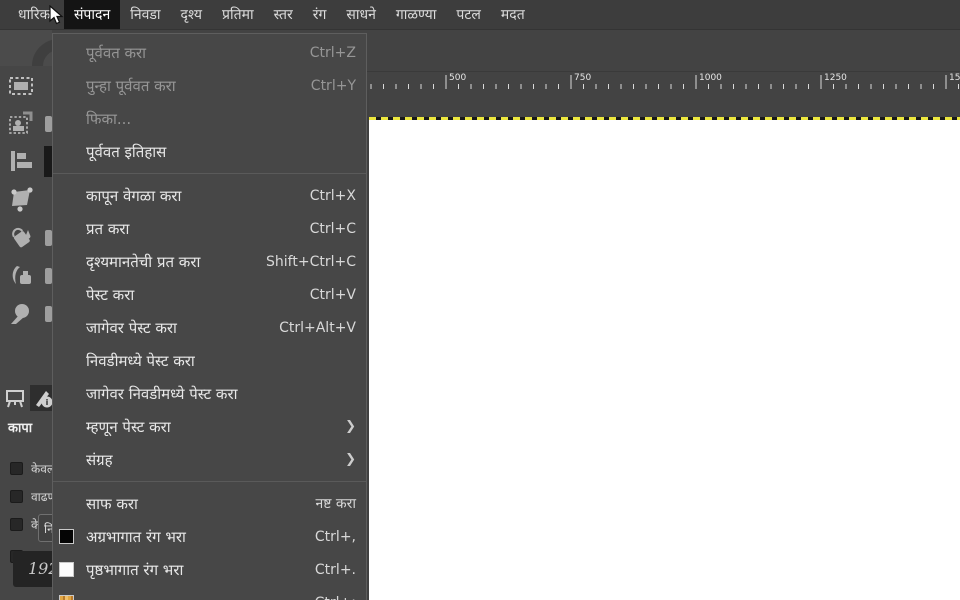 This screenshot has height=600, width=960. What do you see at coordinates (209, 327) in the screenshot?
I see `menu-item-paste-in-place: जागेवर पेस्ट करा Ctrl+Alt+V` at bounding box center [209, 327].